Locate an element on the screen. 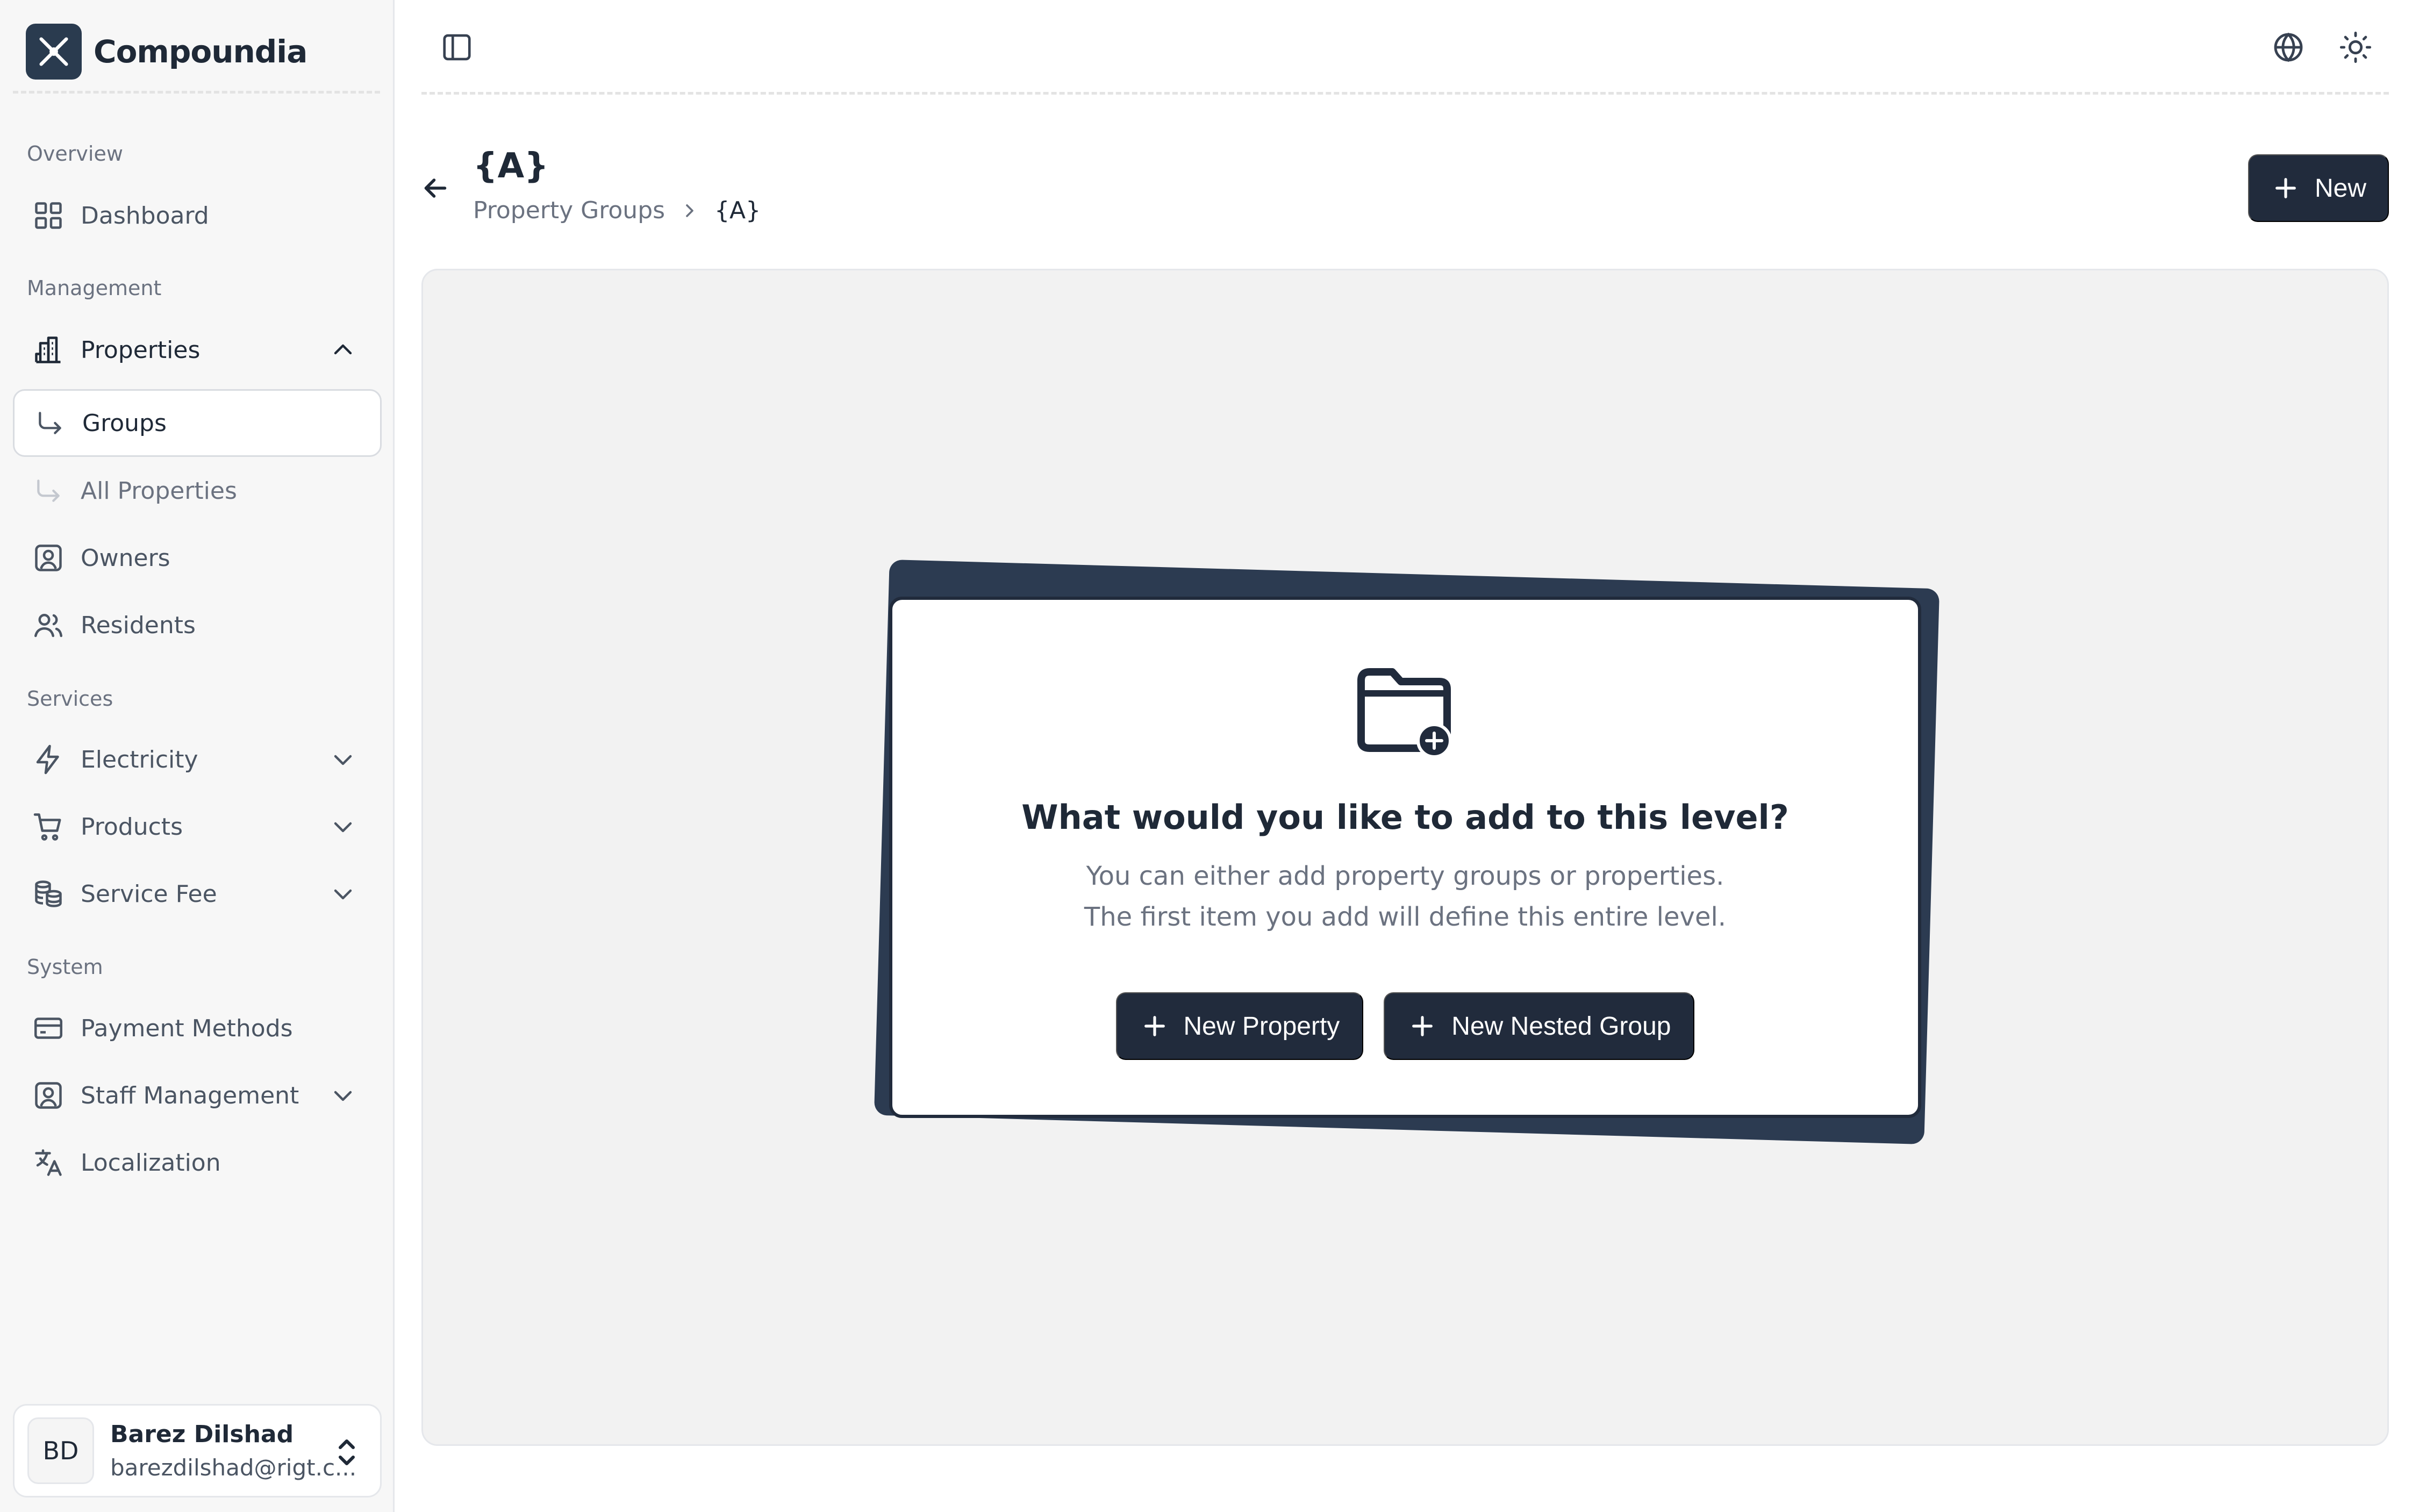 The height and width of the screenshot is (1512, 2419). sidebar-item-label: Owners is located at coordinates (125, 558).